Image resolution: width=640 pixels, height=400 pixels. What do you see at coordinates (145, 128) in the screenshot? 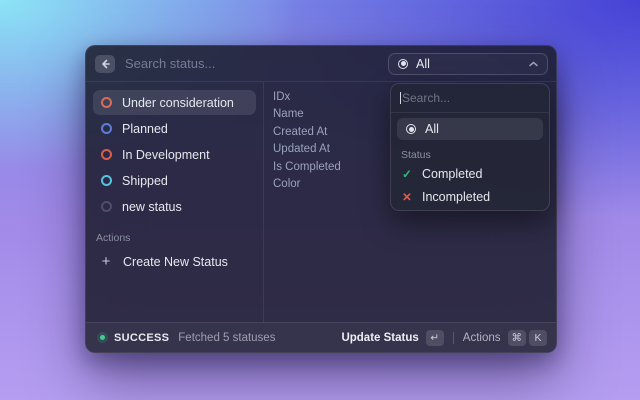
I see `status-item-label: Planned` at bounding box center [145, 128].